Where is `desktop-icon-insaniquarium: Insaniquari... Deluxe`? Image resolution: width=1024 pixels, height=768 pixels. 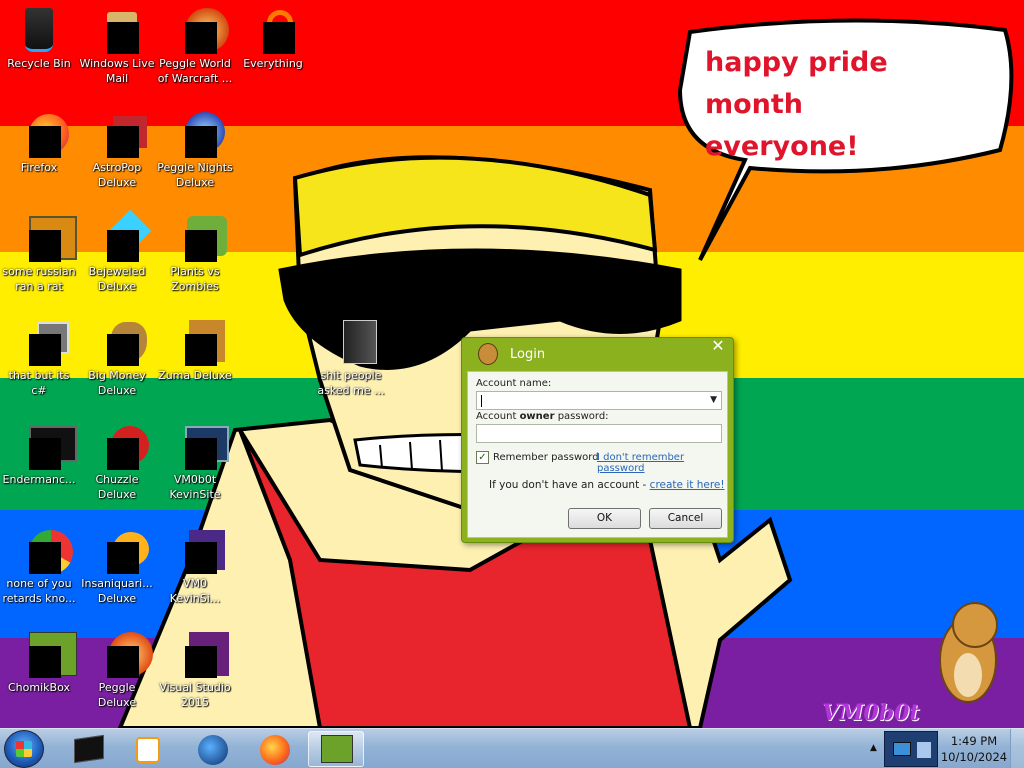
desktop-icon-insaniquarium: Insaniquari... Deluxe is located at coordinates (117, 566).